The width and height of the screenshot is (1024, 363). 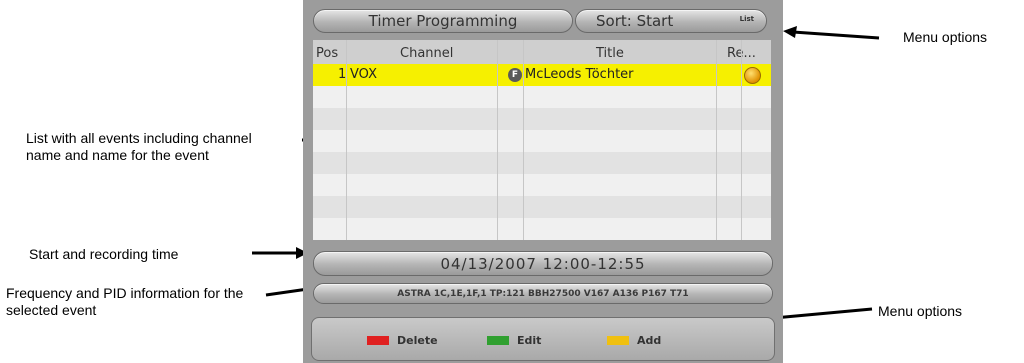 What do you see at coordinates (945, 37) in the screenshot?
I see `annotation-menu-options-top: Menu options` at bounding box center [945, 37].